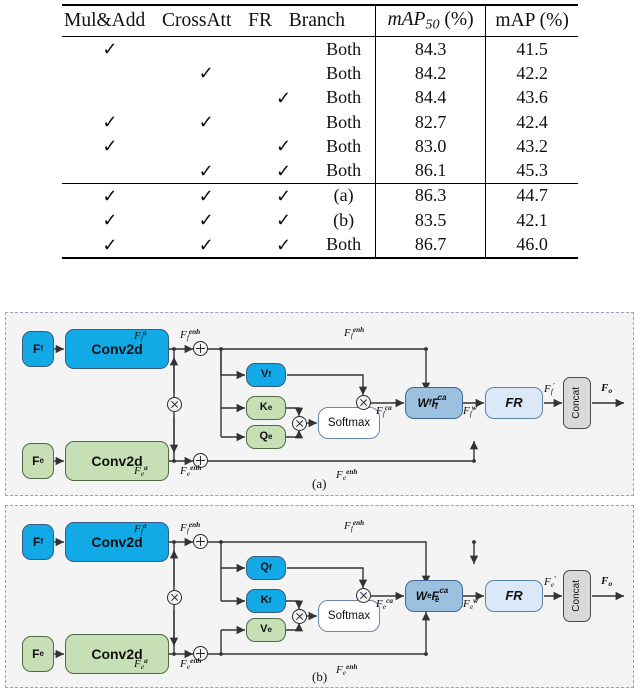  I want to click on table-row: ✓ ✓ ✓ (b) 83.5 42.1, so click(320, 220).